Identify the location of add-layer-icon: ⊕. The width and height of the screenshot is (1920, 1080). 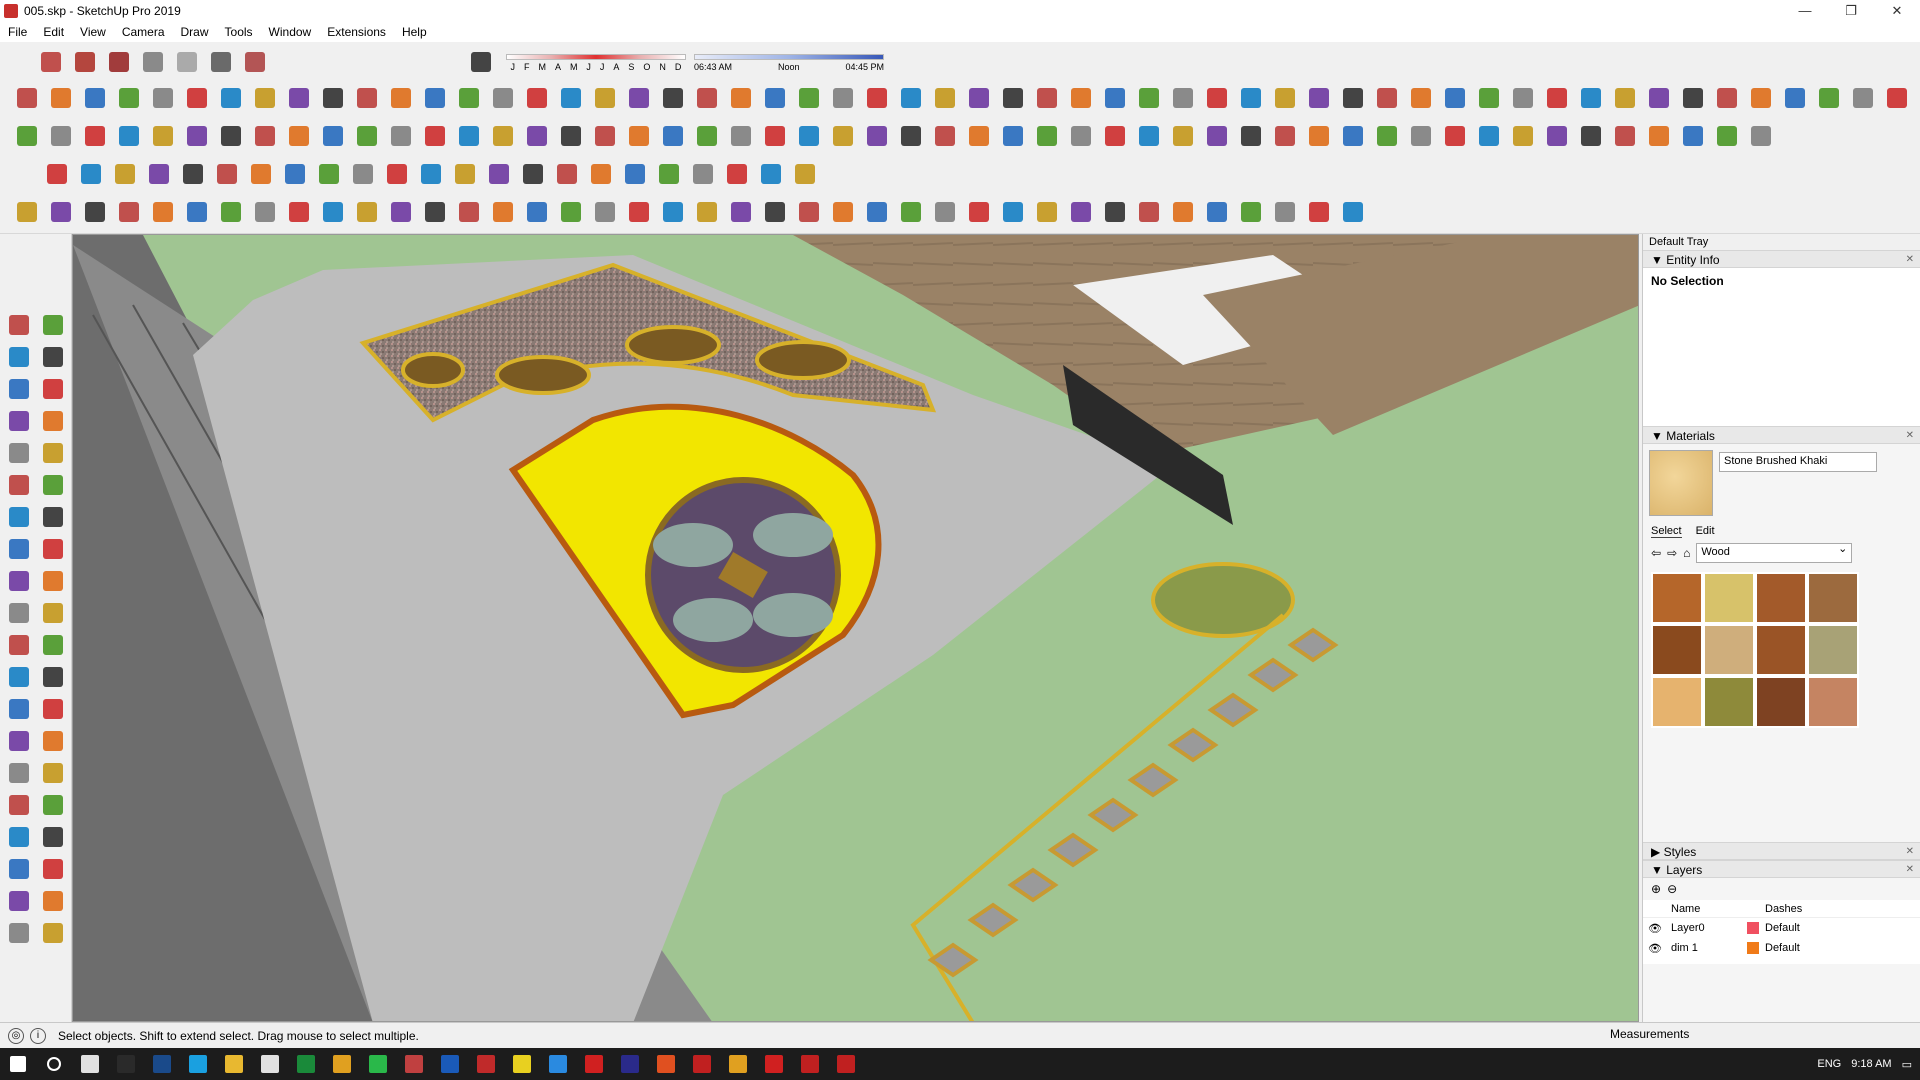
(1656, 889).